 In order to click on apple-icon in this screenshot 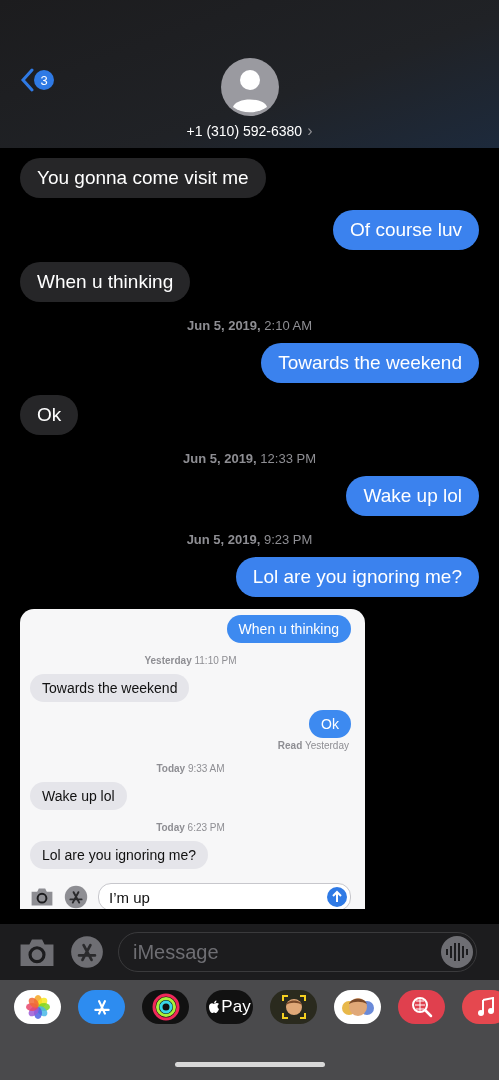, I will do `click(214, 1007)`.